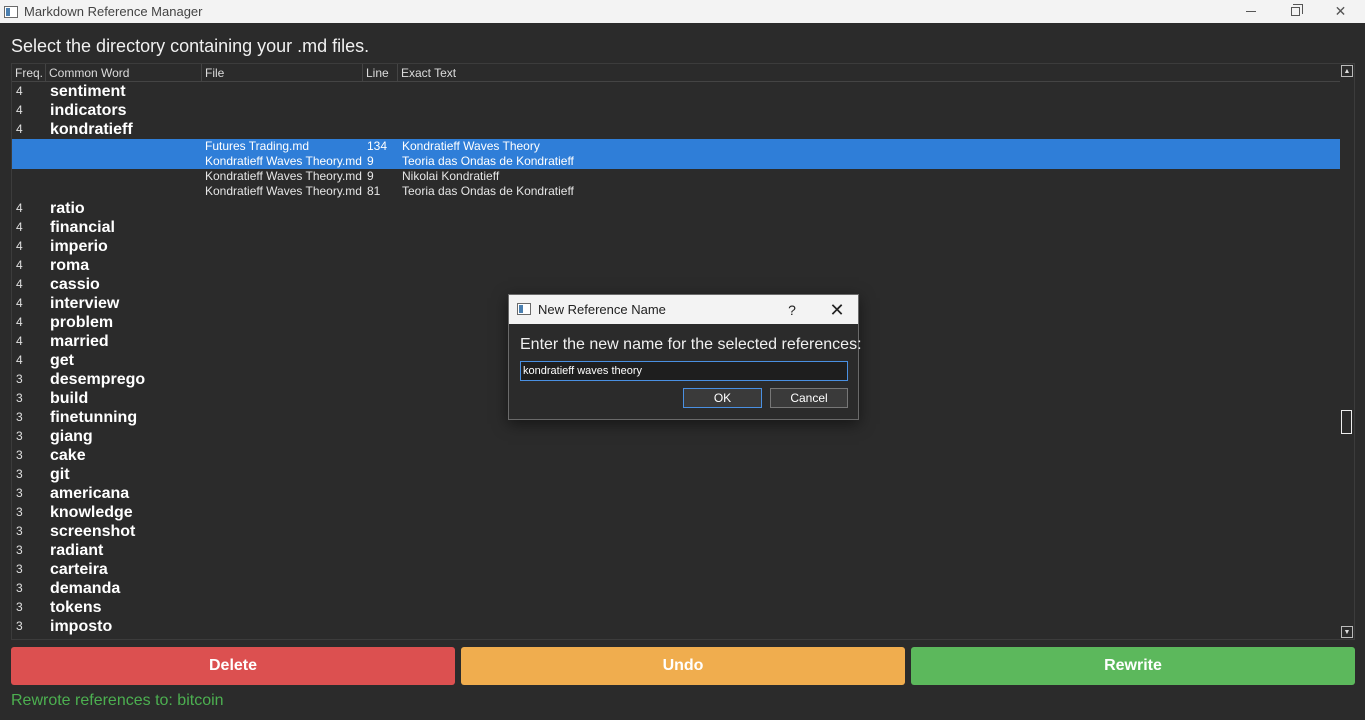  I want to click on word-row: 3 demanda, so click(676, 588).